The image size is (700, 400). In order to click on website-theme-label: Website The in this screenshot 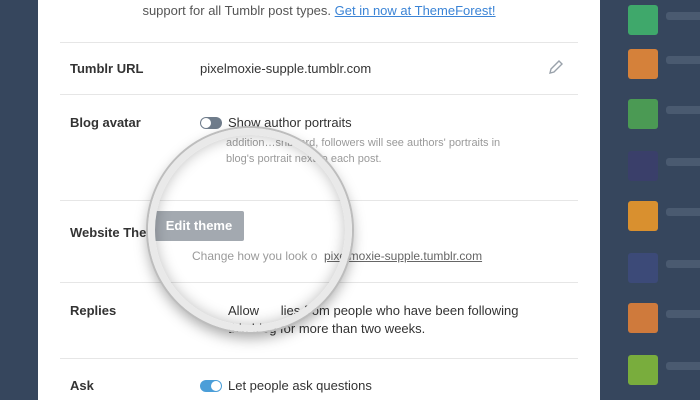, I will do `click(108, 232)`.